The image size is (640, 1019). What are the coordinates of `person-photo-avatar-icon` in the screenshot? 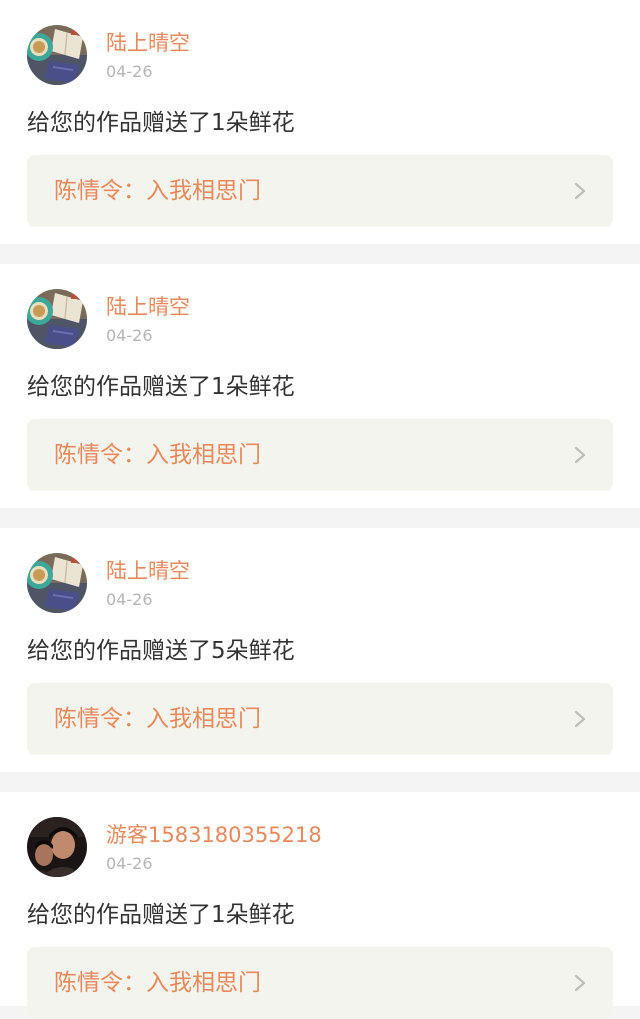 It's located at (57, 847).